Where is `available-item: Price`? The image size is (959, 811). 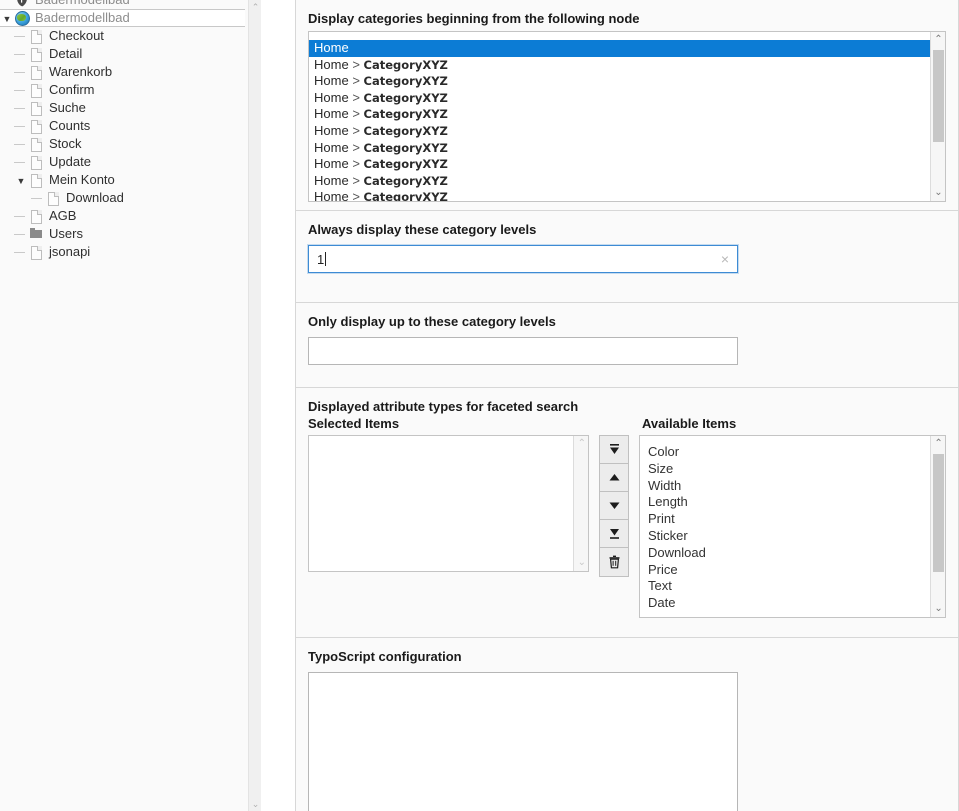 available-item: Price is located at coordinates (792, 570).